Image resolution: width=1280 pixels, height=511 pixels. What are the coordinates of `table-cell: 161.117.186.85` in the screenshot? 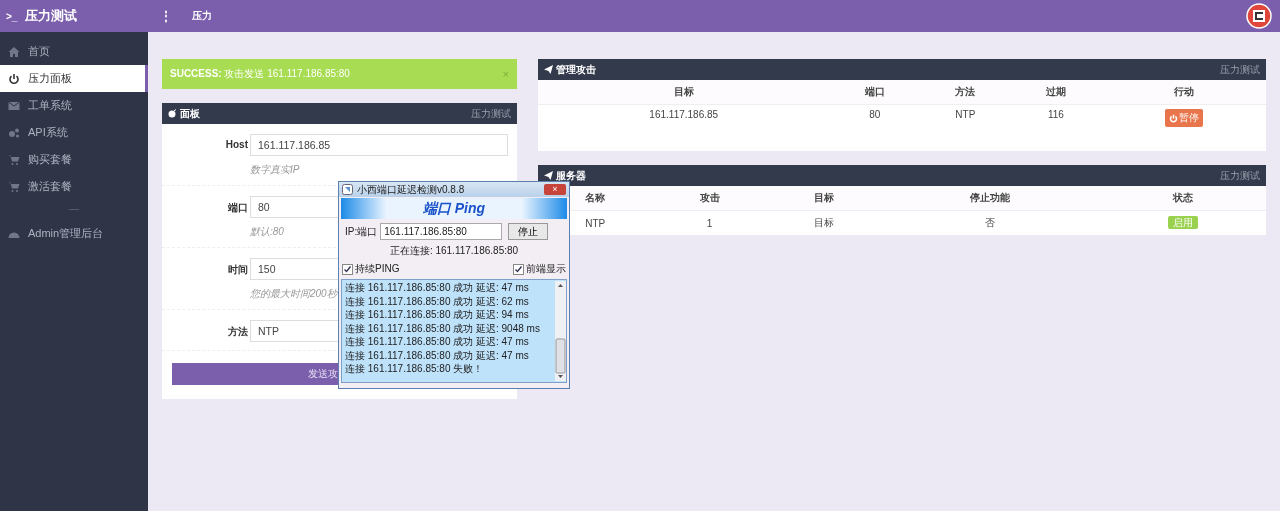 It's located at (684, 114).